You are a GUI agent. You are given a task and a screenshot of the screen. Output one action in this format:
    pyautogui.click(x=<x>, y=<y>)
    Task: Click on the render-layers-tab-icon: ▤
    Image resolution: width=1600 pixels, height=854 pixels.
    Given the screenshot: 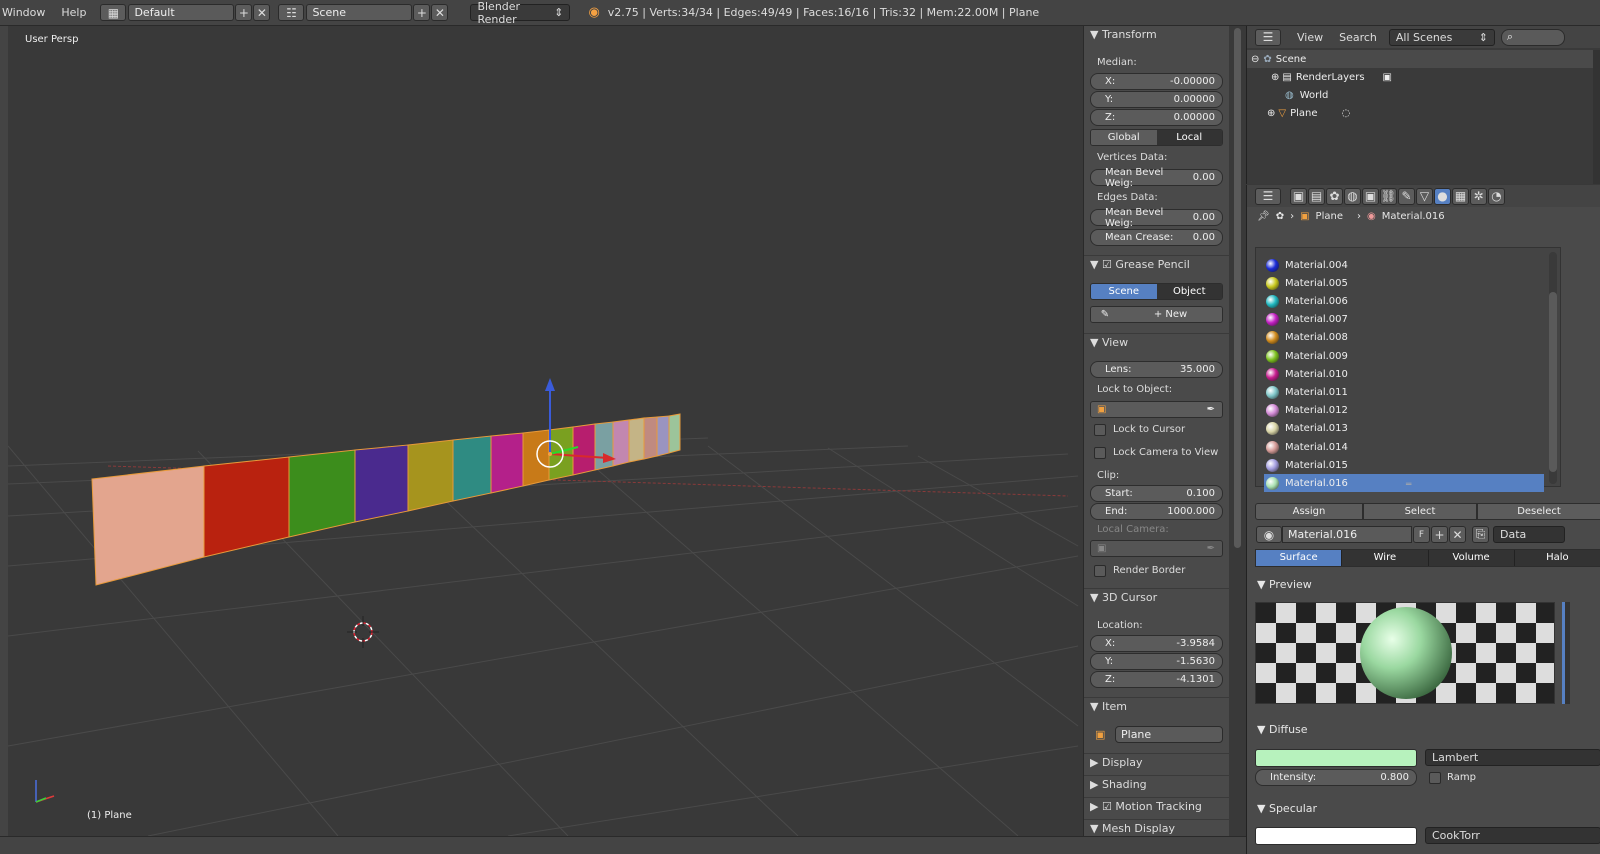 What is the action you would take?
    pyautogui.click(x=1316, y=196)
    